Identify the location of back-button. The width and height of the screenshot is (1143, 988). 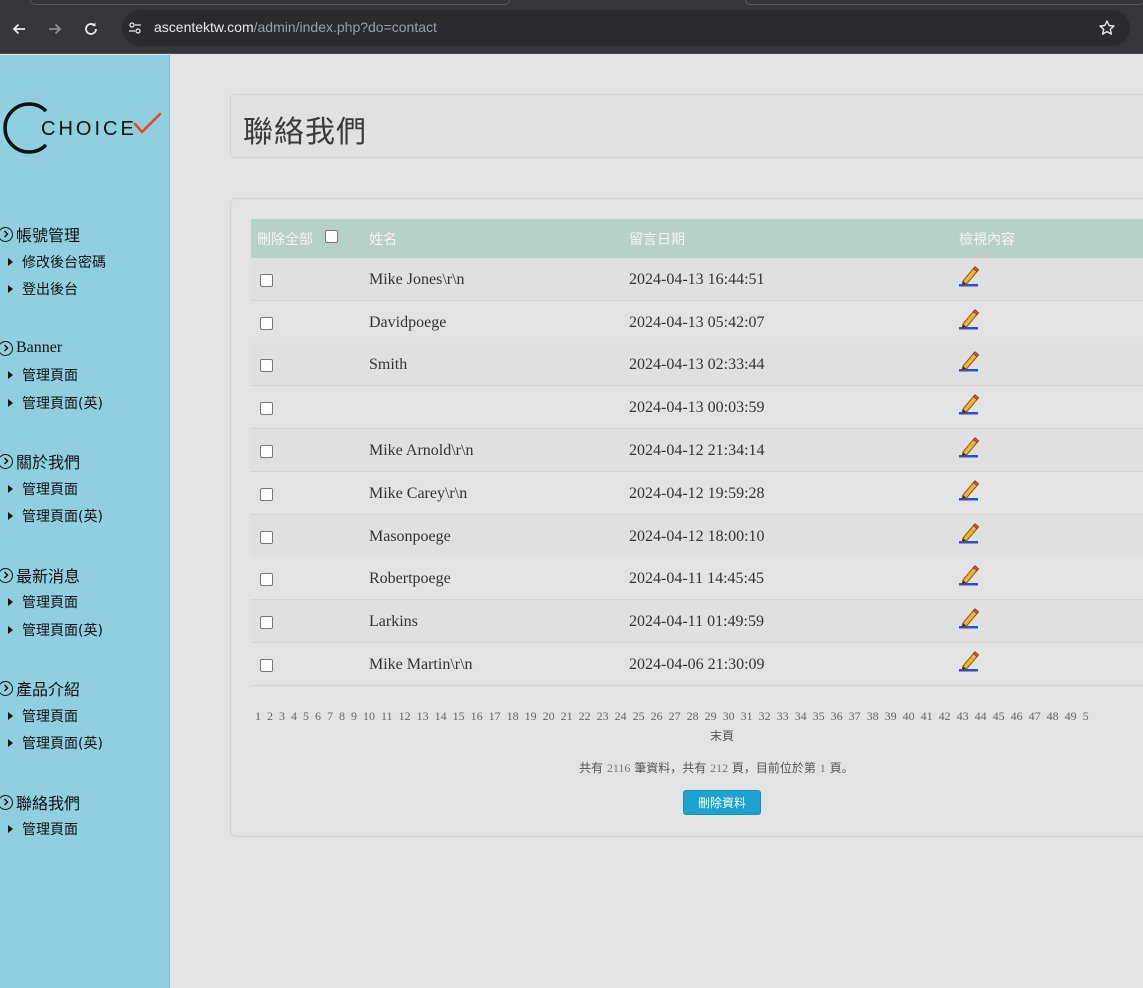
(19, 29).